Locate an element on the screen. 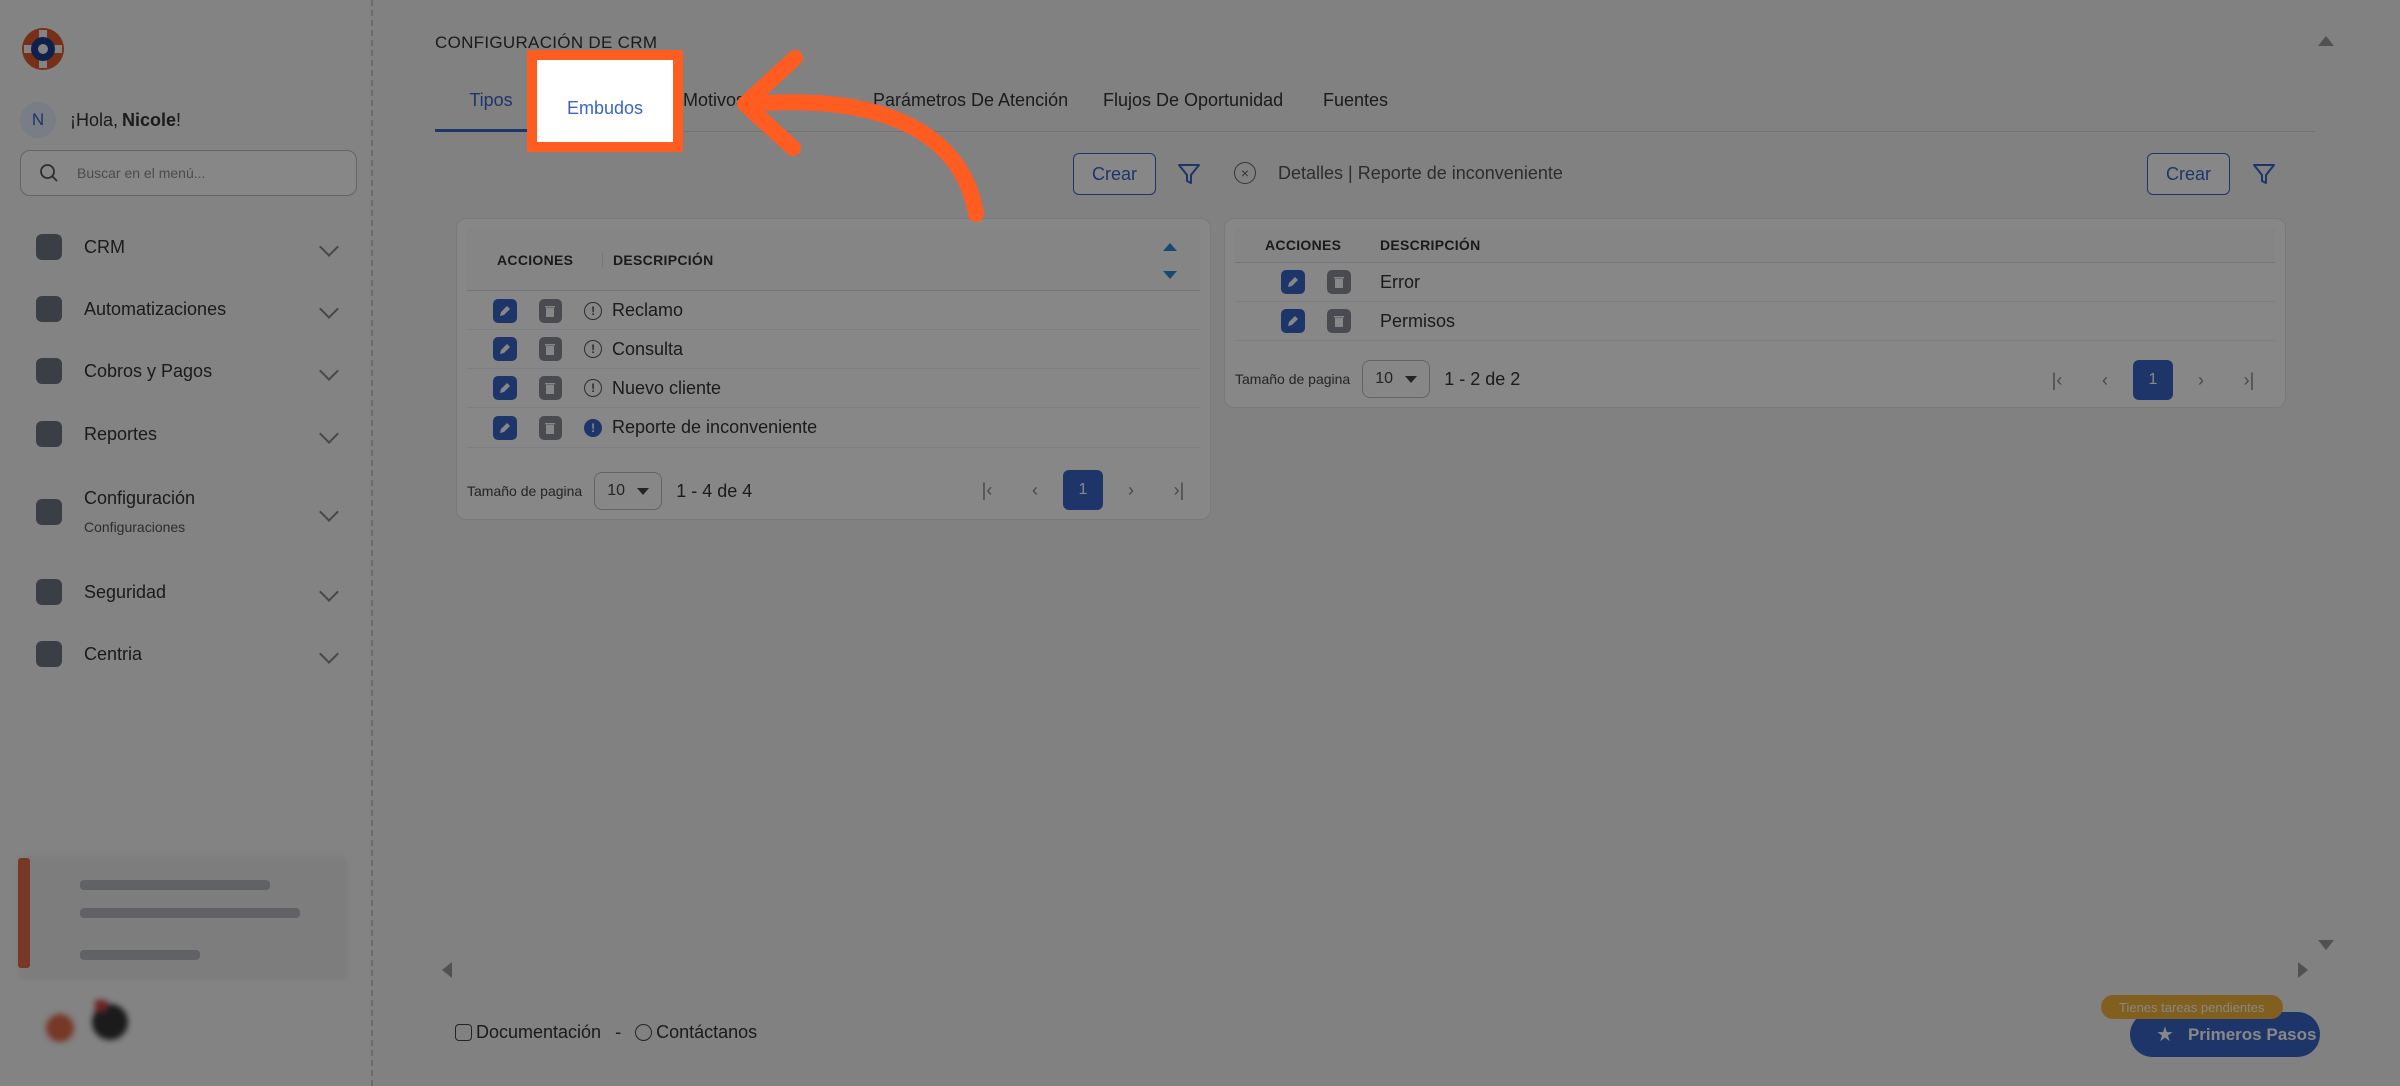 Image resolution: width=2400 pixels, height=1086 pixels. scroll-left-icon is located at coordinates (447, 970).